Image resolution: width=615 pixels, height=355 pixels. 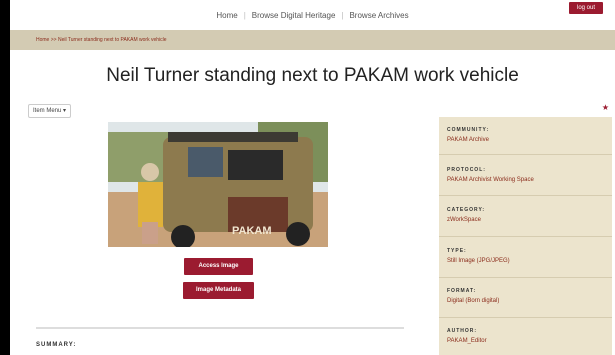 I want to click on metadata-label: COMMUNITY:, so click(x=468, y=130).